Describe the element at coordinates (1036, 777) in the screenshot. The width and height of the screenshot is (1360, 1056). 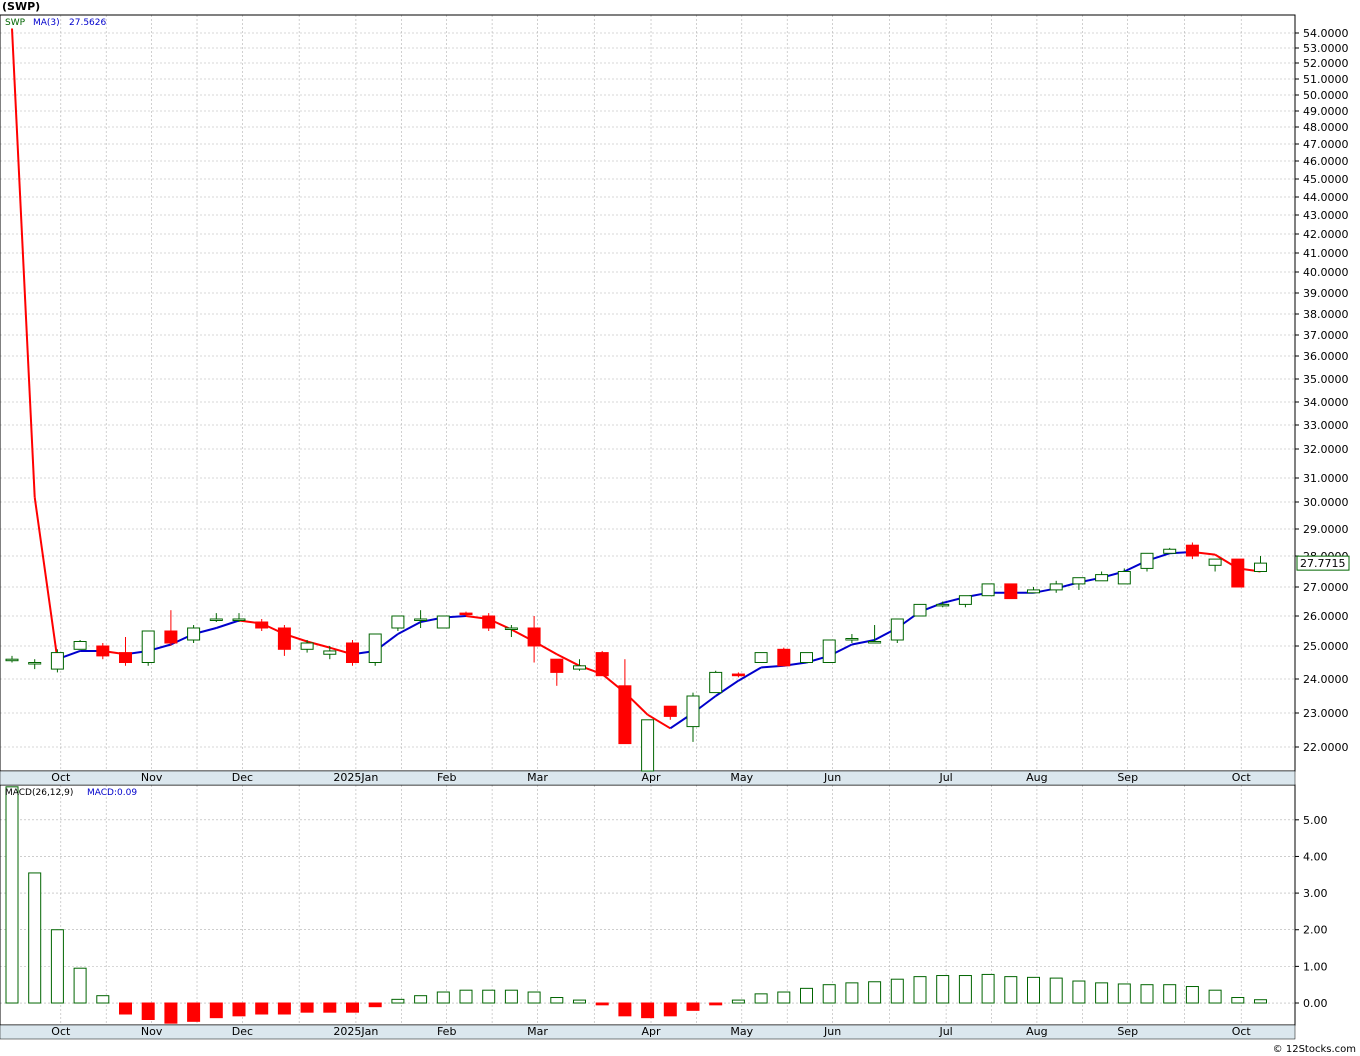
I see `date-label: Aug` at that location.